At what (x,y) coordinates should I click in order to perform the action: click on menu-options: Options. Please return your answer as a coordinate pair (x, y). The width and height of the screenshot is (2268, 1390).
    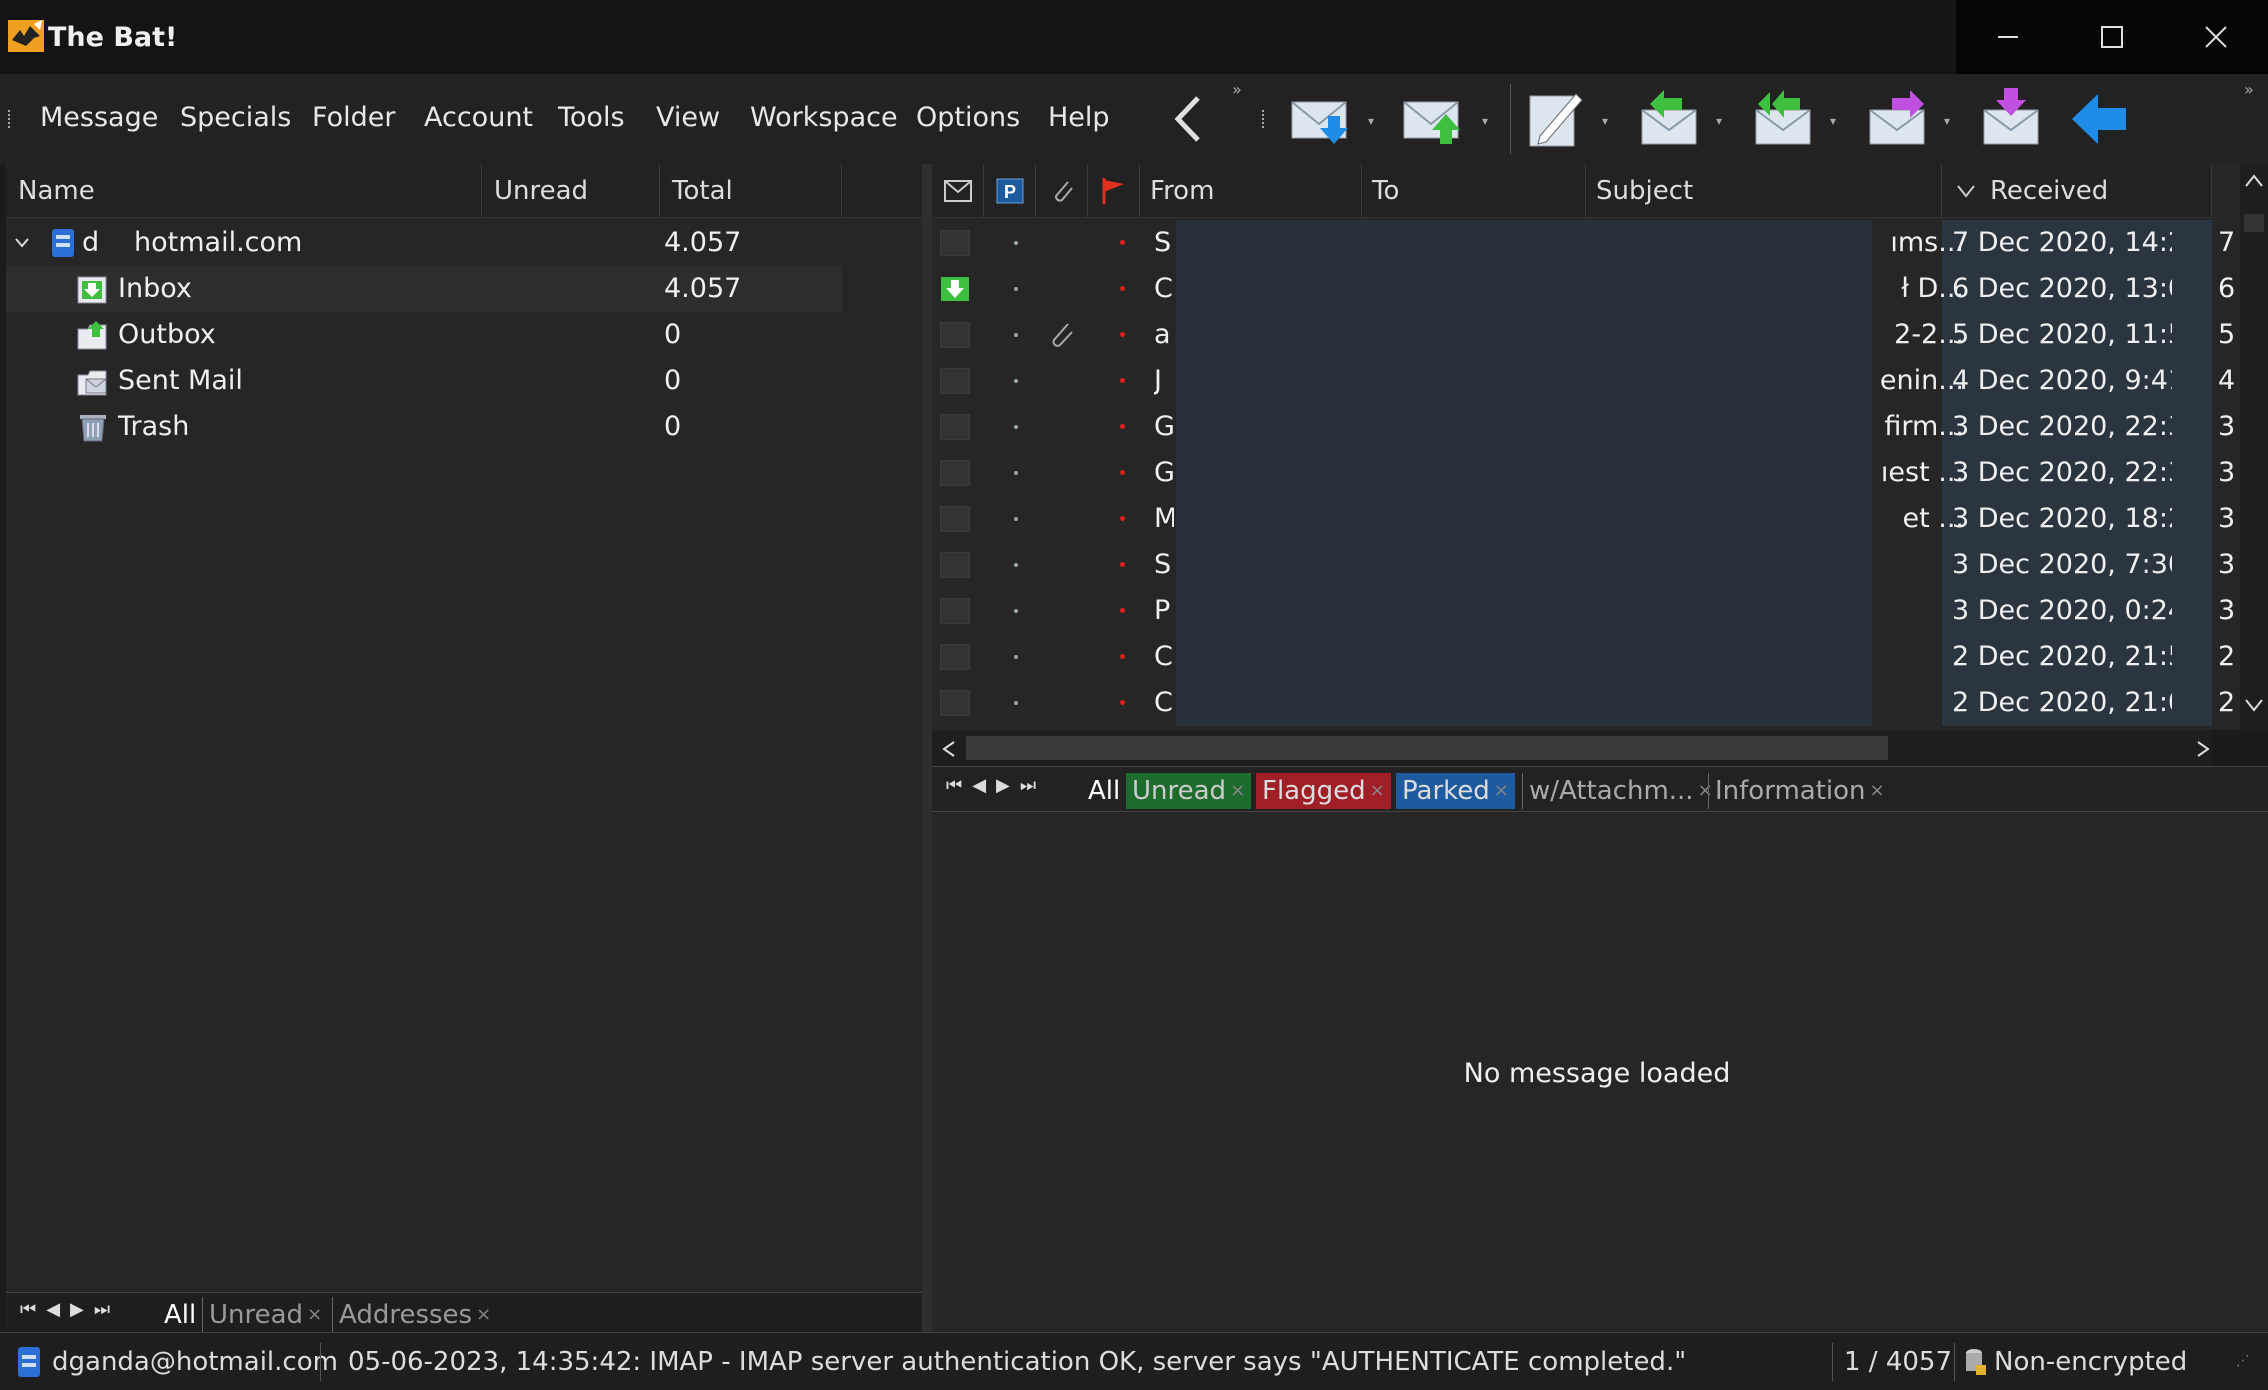
    Looking at the image, I should click on (968, 117).